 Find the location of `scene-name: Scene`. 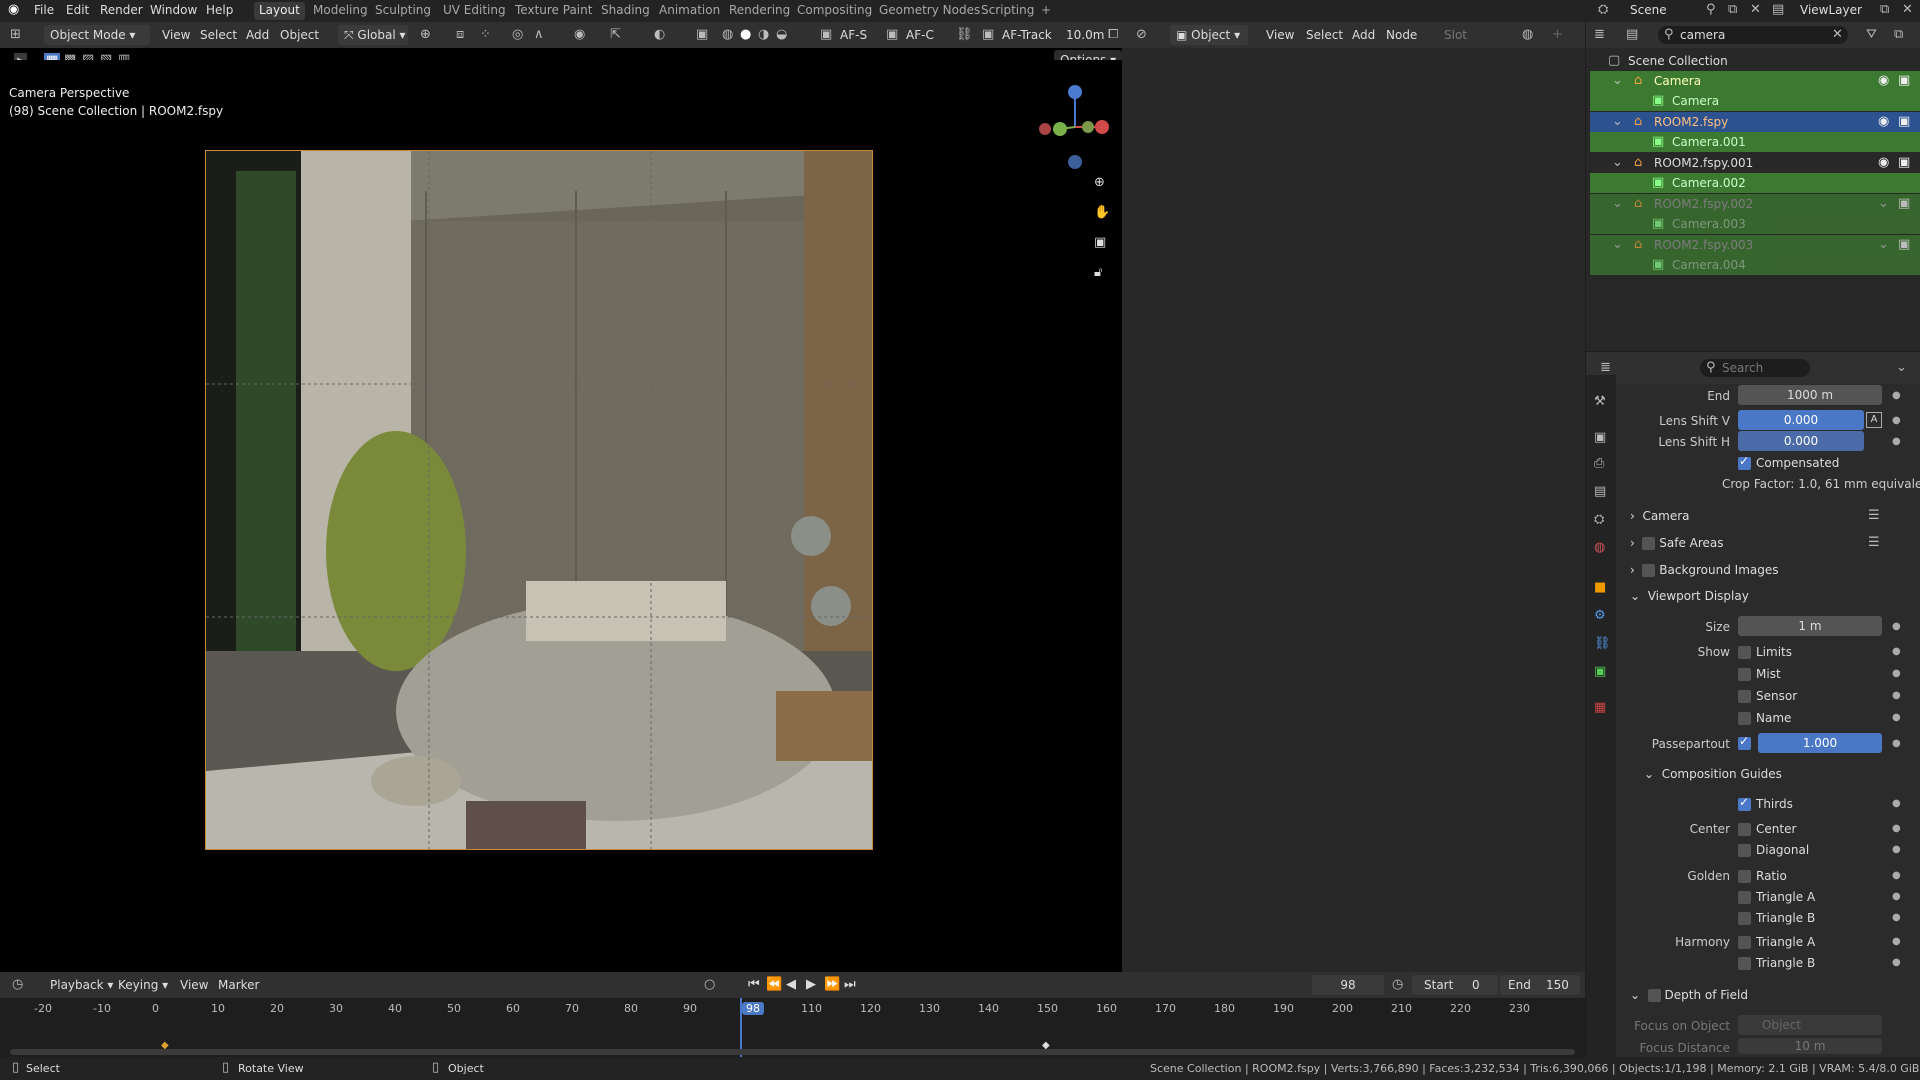

scene-name: Scene is located at coordinates (1648, 10).